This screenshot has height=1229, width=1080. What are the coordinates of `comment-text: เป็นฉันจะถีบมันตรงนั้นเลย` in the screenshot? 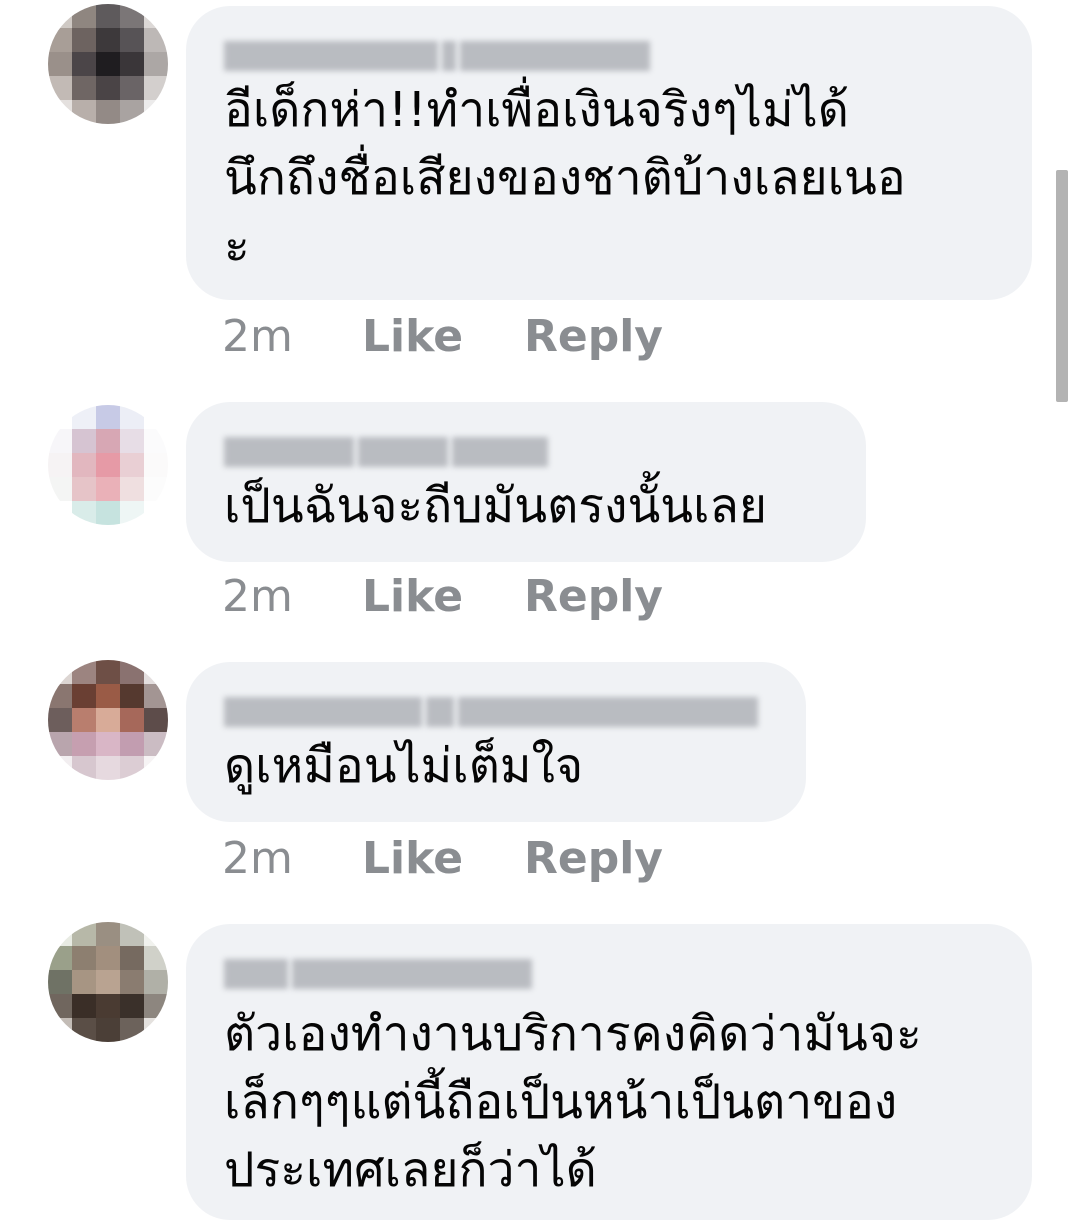 It's located at (496, 506).